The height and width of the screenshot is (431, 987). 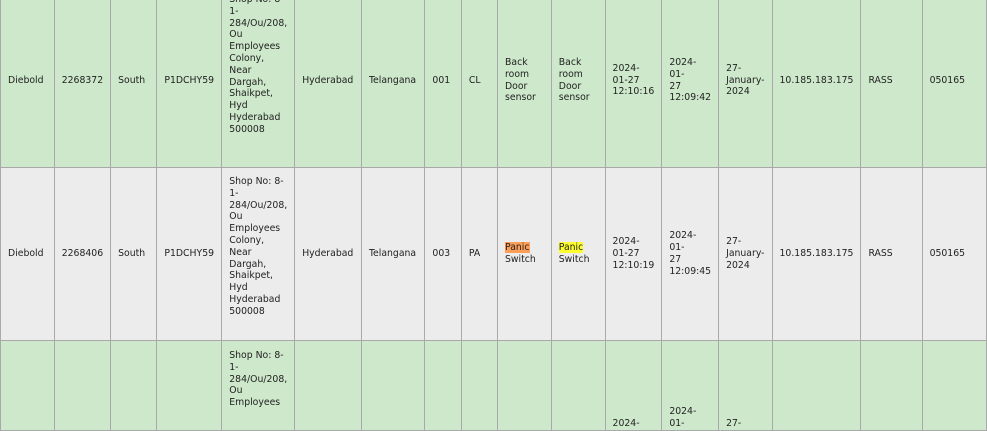 I want to click on alert-description-2-line: Door, so click(x=570, y=86).